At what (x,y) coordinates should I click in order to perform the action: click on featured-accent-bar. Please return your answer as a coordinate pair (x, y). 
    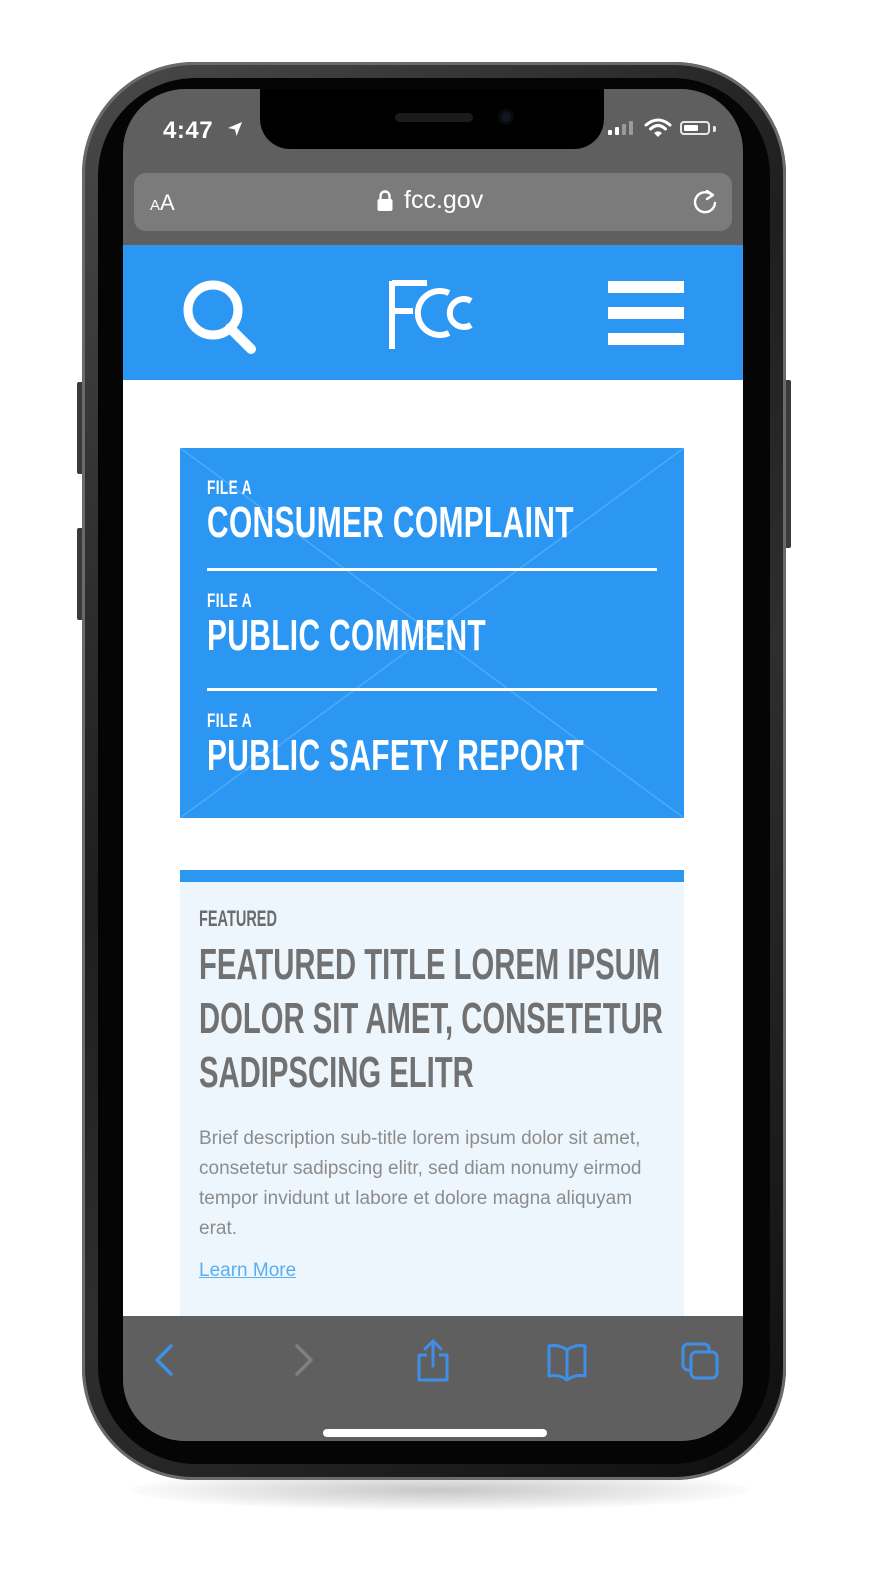
    Looking at the image, I should click on (432, 876).